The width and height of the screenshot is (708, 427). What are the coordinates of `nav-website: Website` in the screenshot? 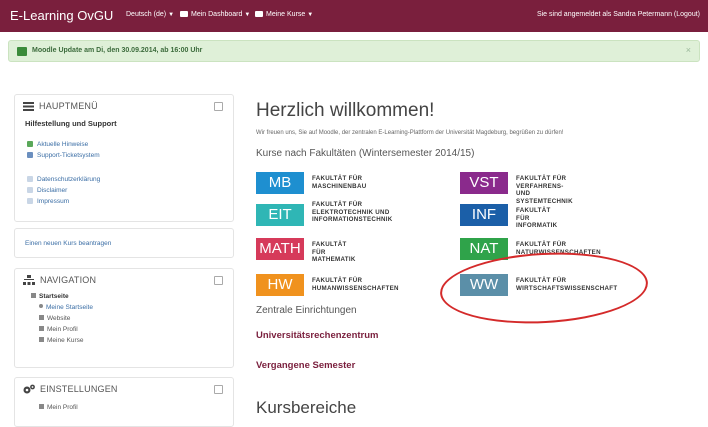 It's located at (54, 318).